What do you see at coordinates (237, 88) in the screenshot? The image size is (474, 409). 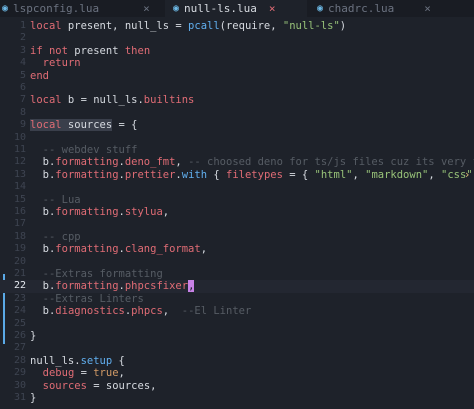 I see `code-line: 6` at bounding box center [237, 88].